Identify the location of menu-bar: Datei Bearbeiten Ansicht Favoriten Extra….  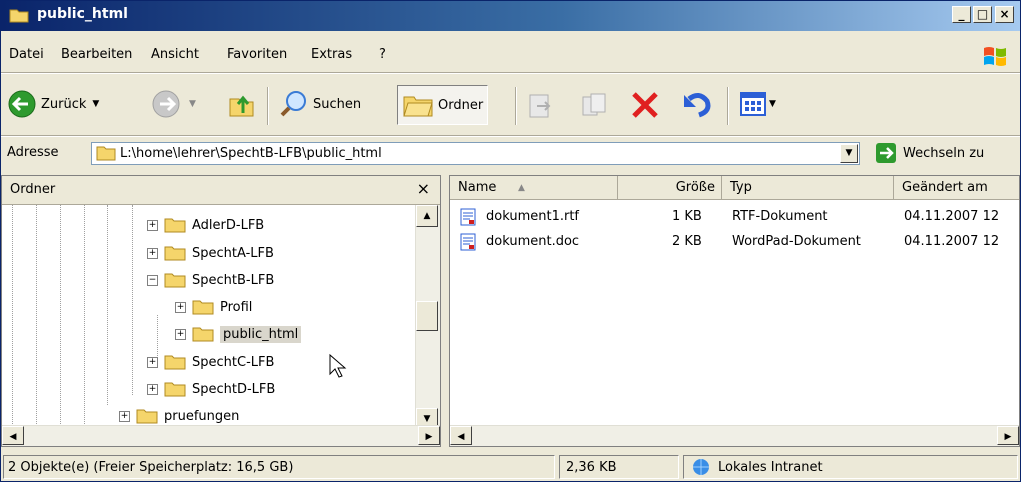
(510, 55).